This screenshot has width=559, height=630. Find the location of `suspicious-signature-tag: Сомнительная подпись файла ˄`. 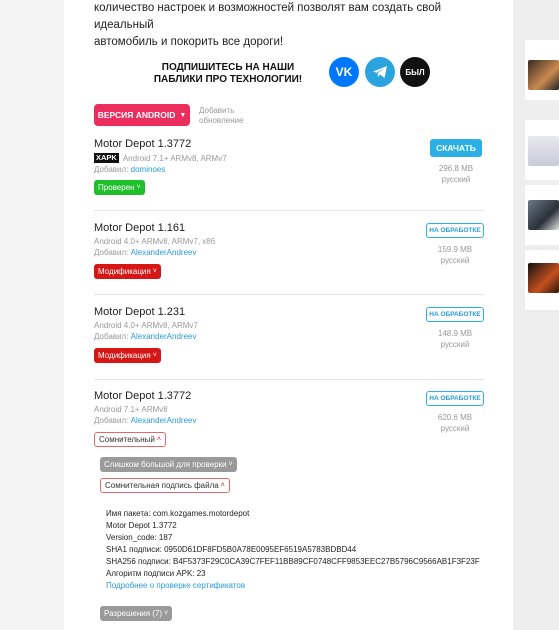

suspicious-signature-tag: Сомнительная подпись файла ˄ is located at coordinates (165, 485).